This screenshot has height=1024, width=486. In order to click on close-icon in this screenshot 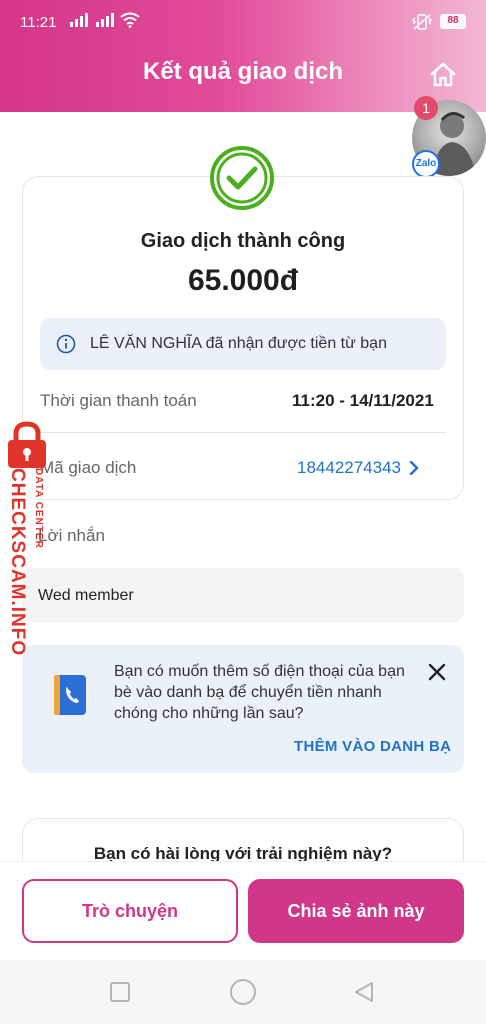, I will do `click(437, 672)`.